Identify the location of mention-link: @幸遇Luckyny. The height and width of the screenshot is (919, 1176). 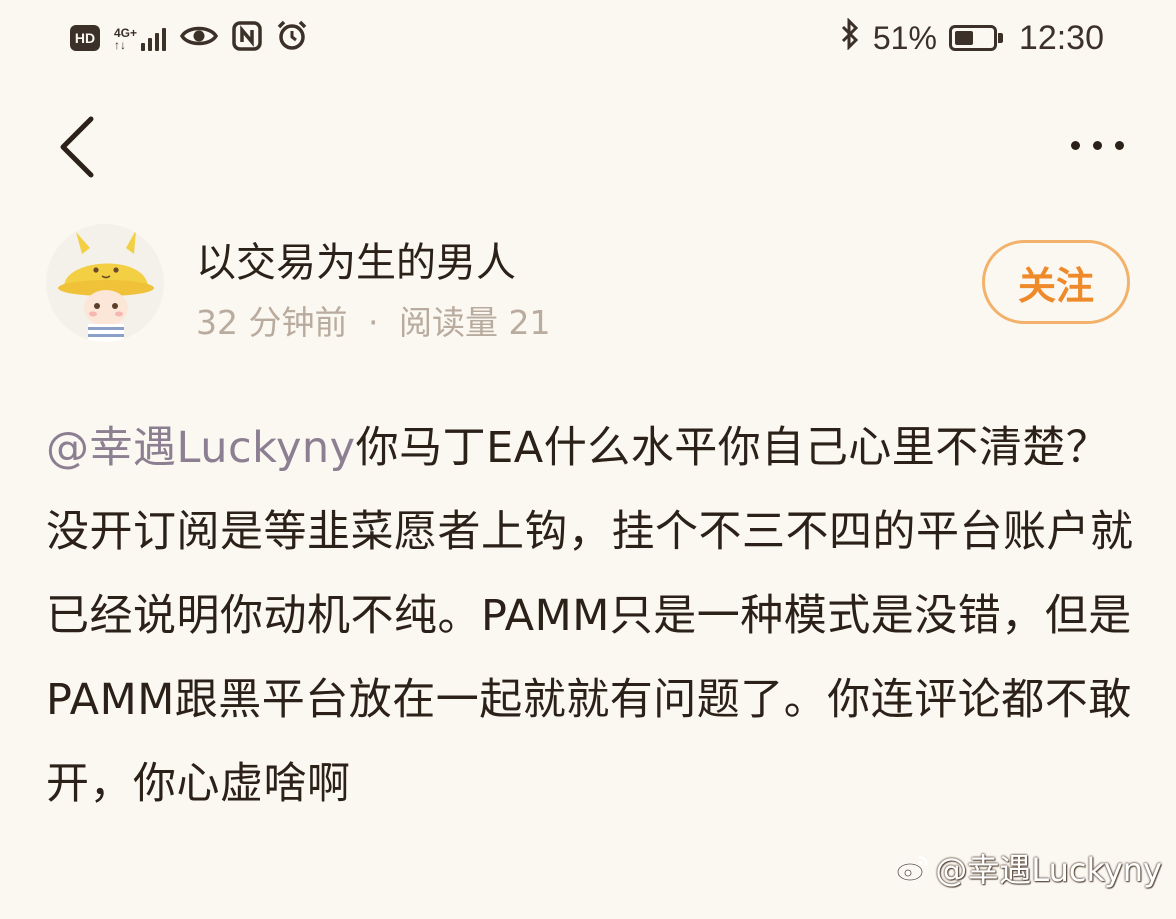
(201, 448).